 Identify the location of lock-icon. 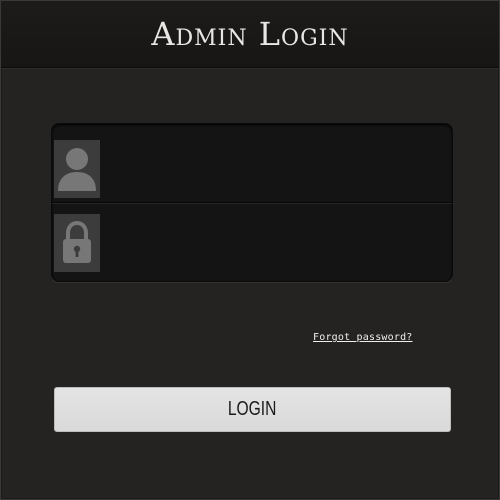
(77, 243).